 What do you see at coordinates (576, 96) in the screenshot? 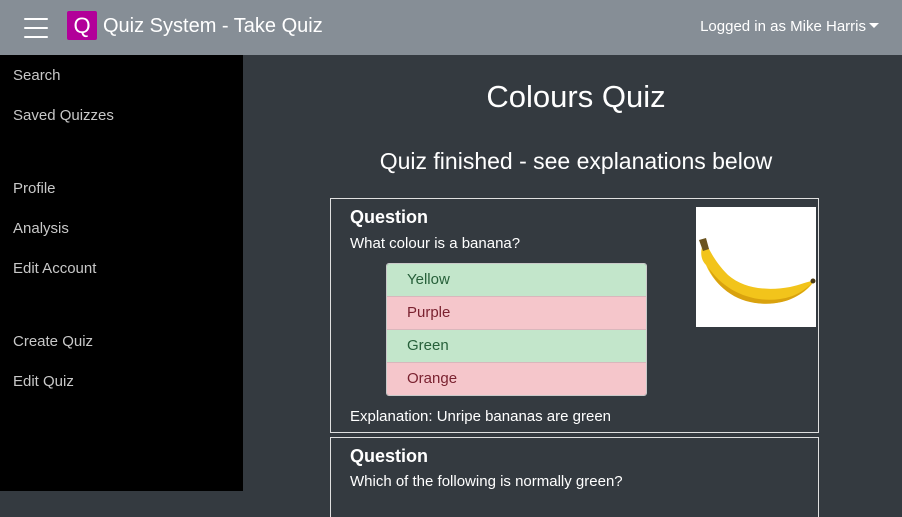
I see `quiz-title: Colours Quiz` at bounding box center [576, 96].